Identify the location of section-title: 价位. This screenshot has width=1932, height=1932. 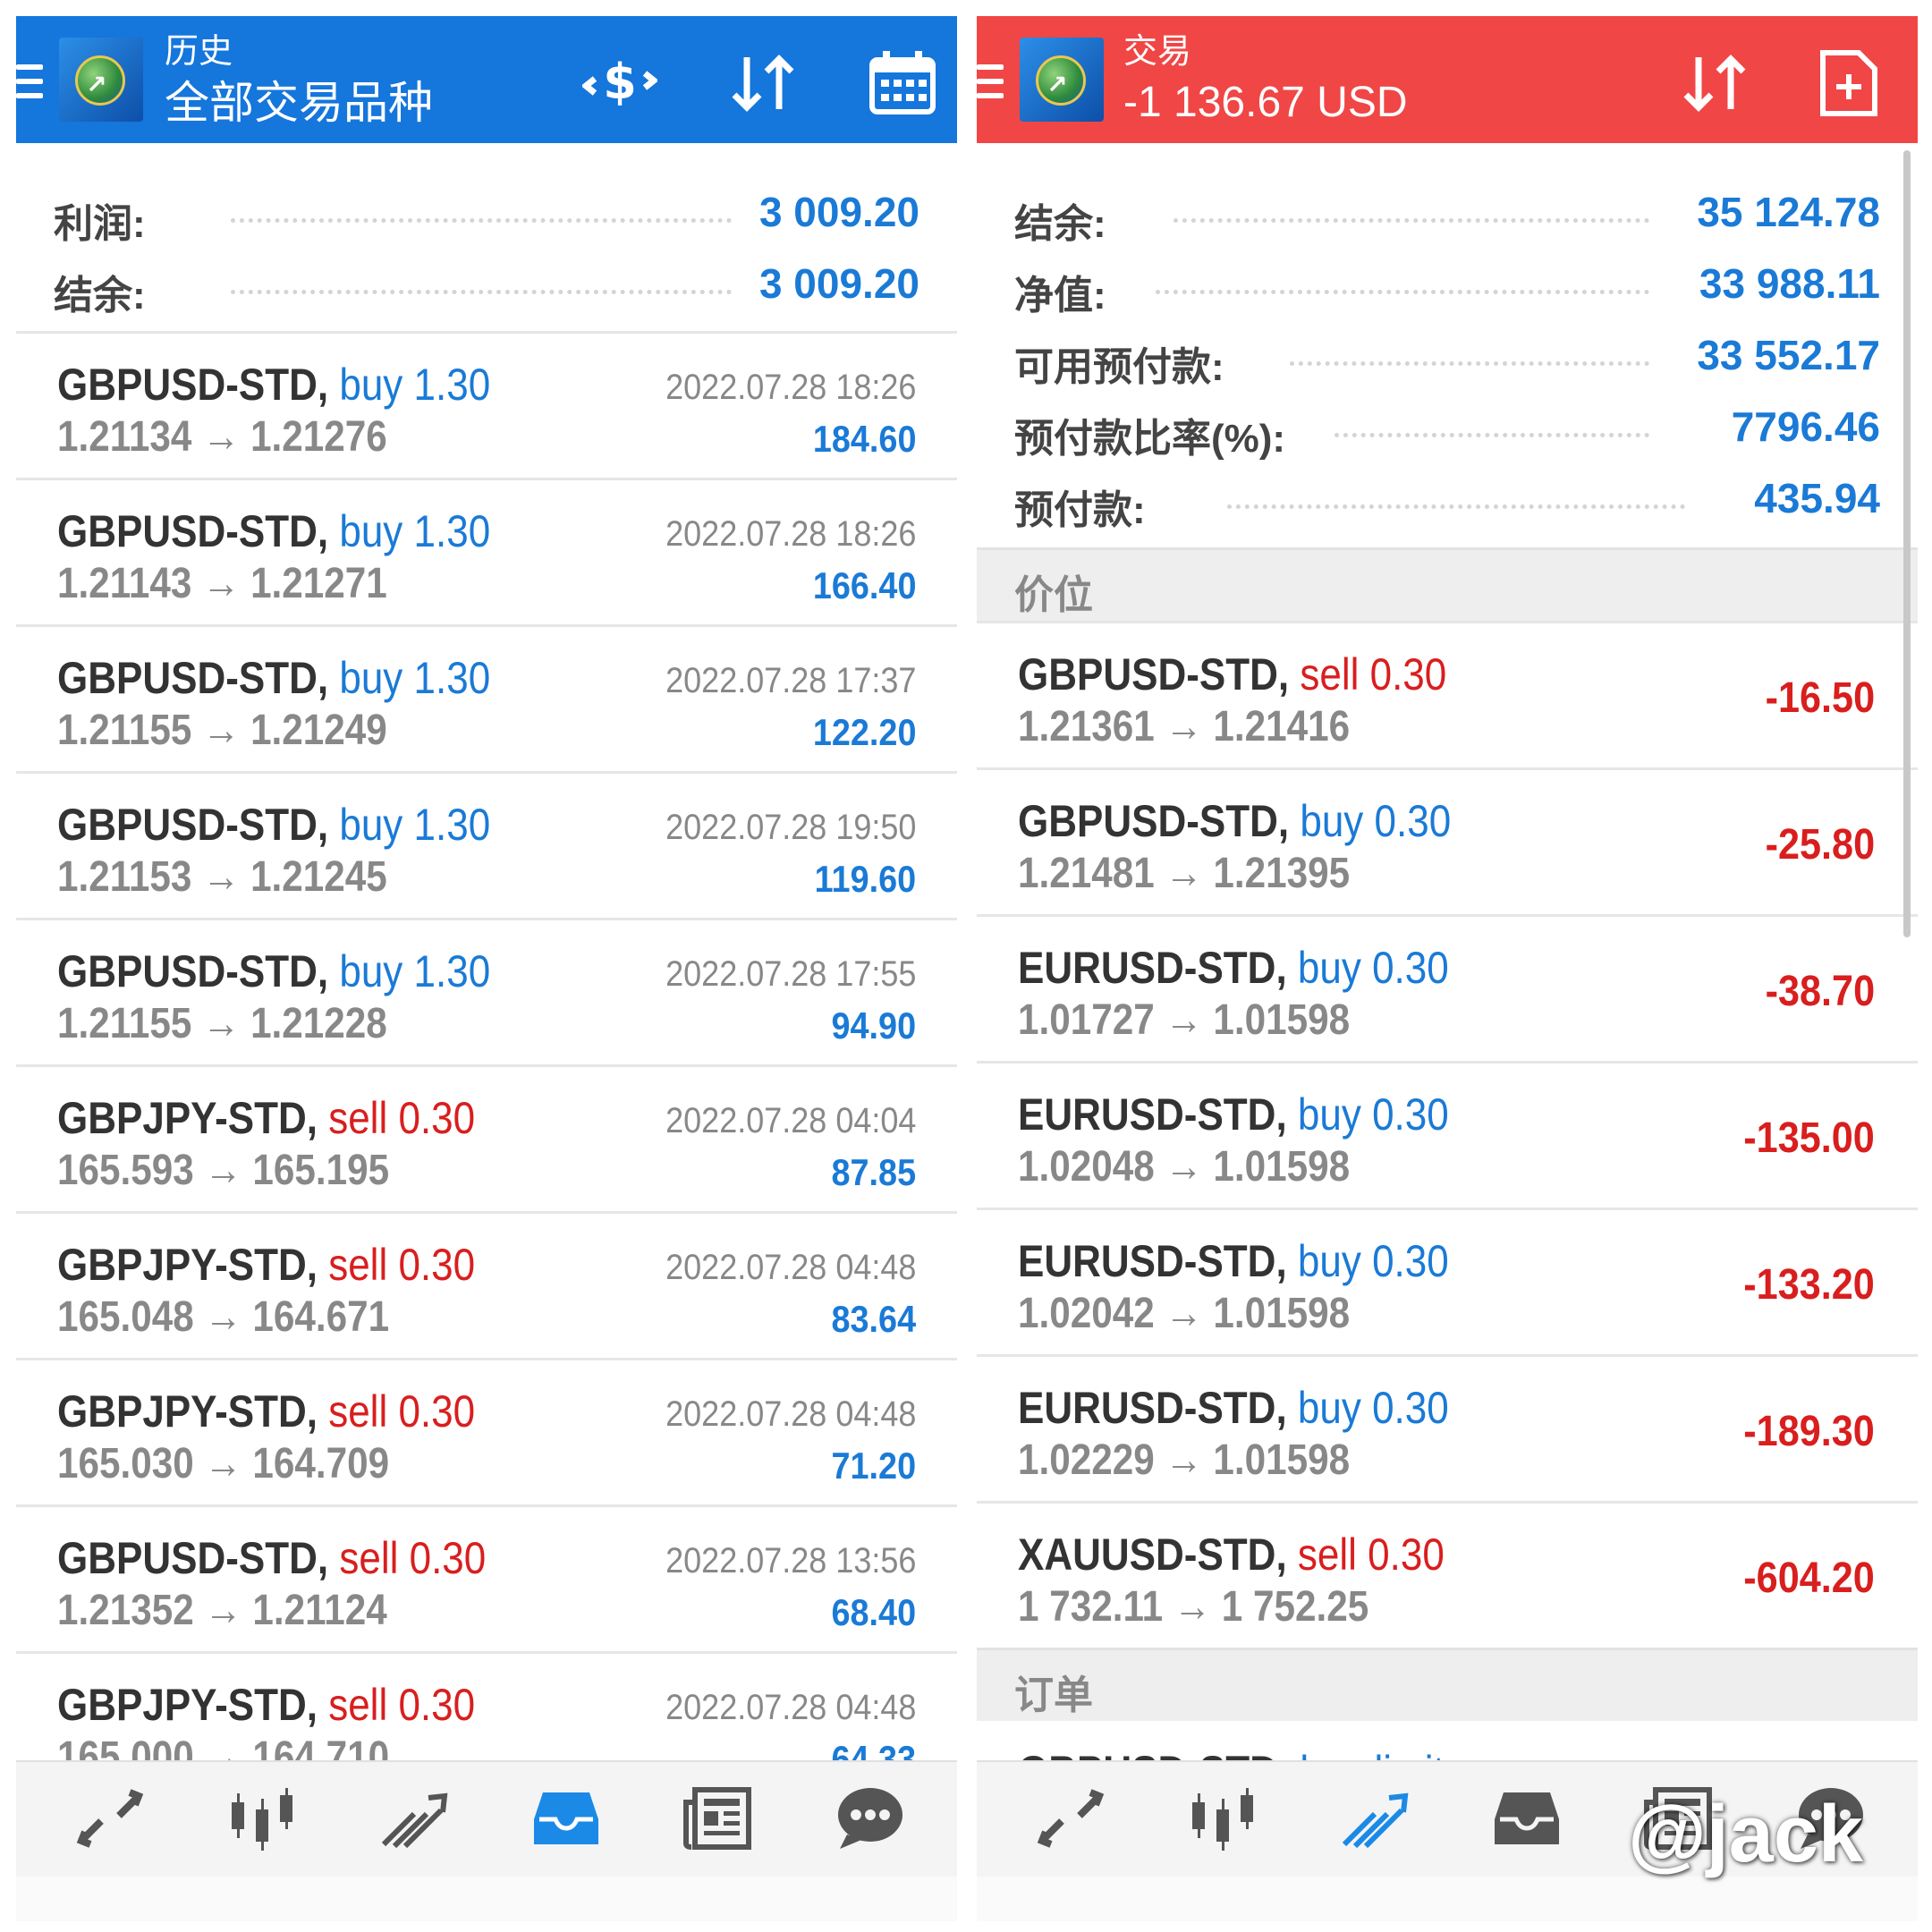
(1053, 595).